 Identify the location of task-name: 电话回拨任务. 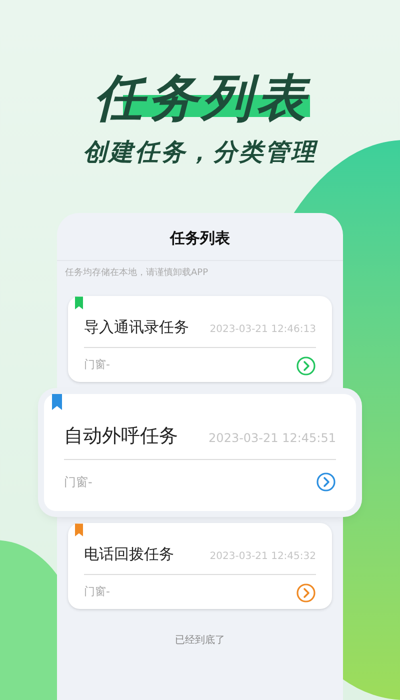
(129, 554).